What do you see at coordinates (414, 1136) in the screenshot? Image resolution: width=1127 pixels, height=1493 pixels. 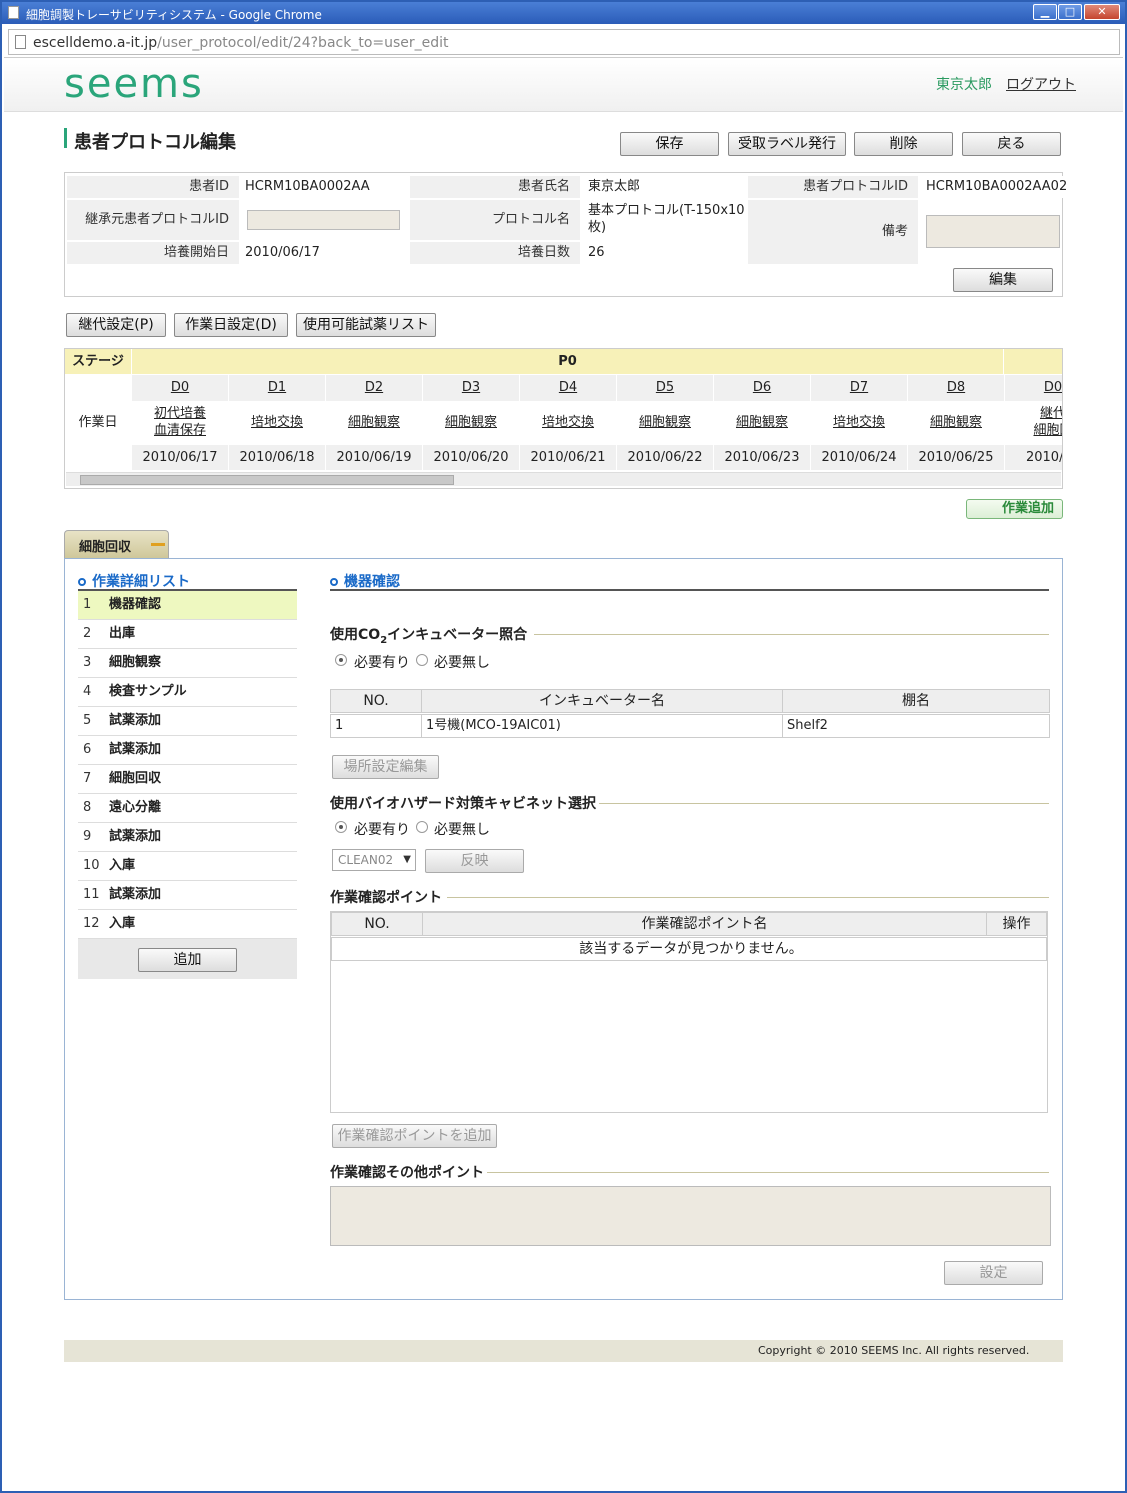 I see `add-point-button: 作業確認ポイントを追加` at bounding box center [414, 1136].